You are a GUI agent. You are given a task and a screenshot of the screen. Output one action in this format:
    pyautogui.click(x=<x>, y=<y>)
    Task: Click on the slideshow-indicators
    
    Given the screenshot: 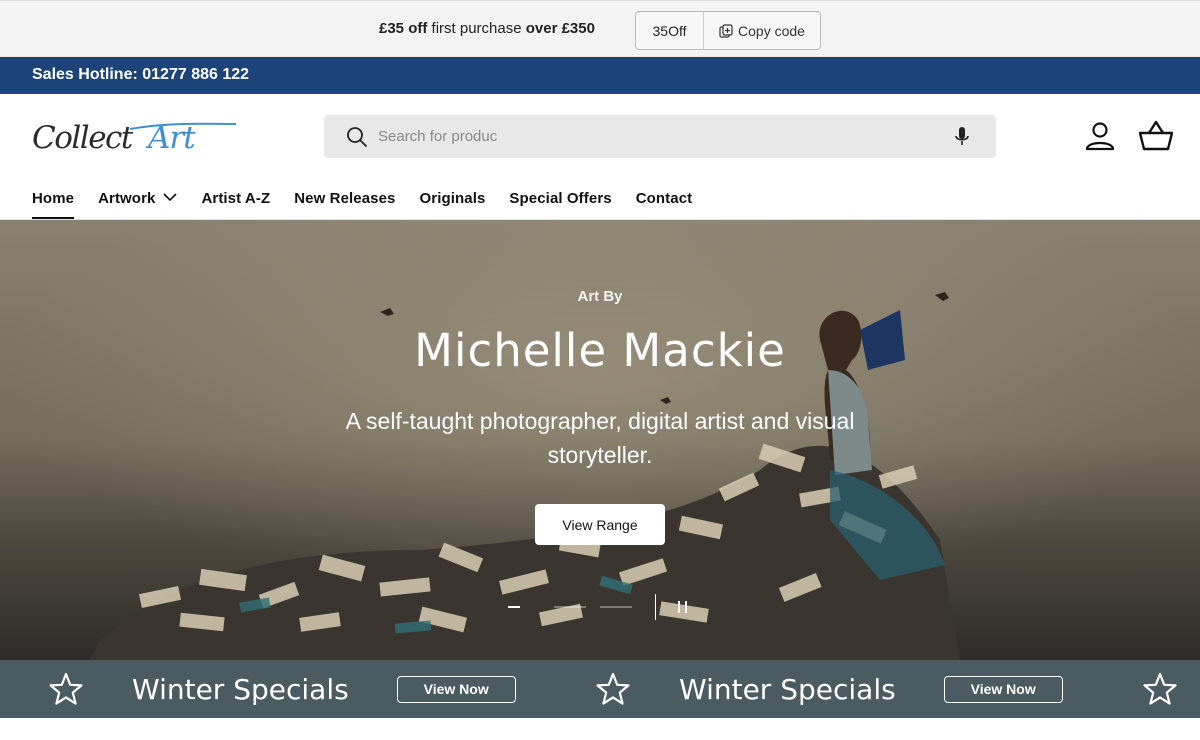 What is the action you would take?
    pyautogui.click(x=570, y=607)
    